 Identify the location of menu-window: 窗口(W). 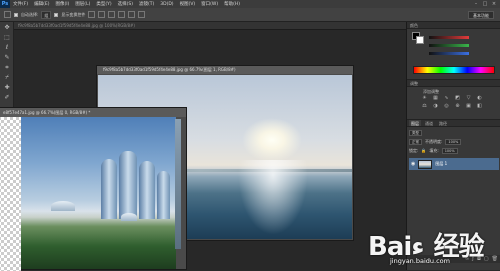
(209, 4).